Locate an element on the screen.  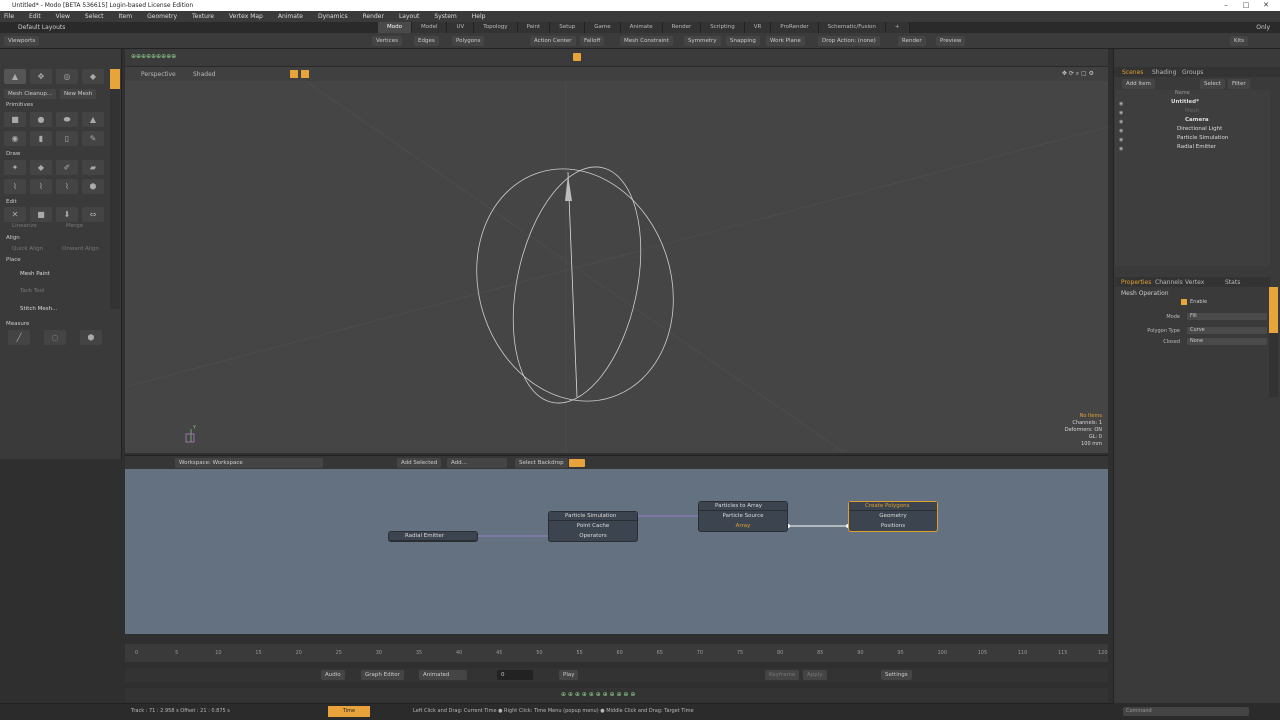
closed-dropdown: None is located at coordinates (1227, 341).